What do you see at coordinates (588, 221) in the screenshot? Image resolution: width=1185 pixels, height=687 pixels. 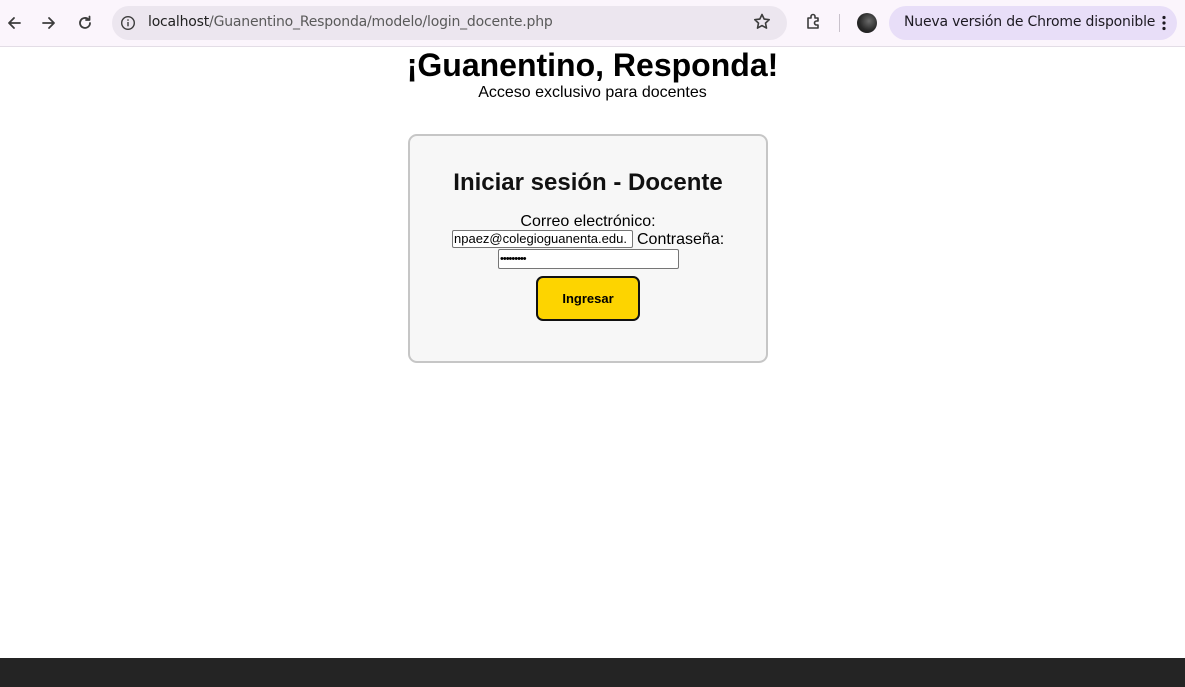 I see `email-label: Correo electrónico:` at bounding box center [588, 221].